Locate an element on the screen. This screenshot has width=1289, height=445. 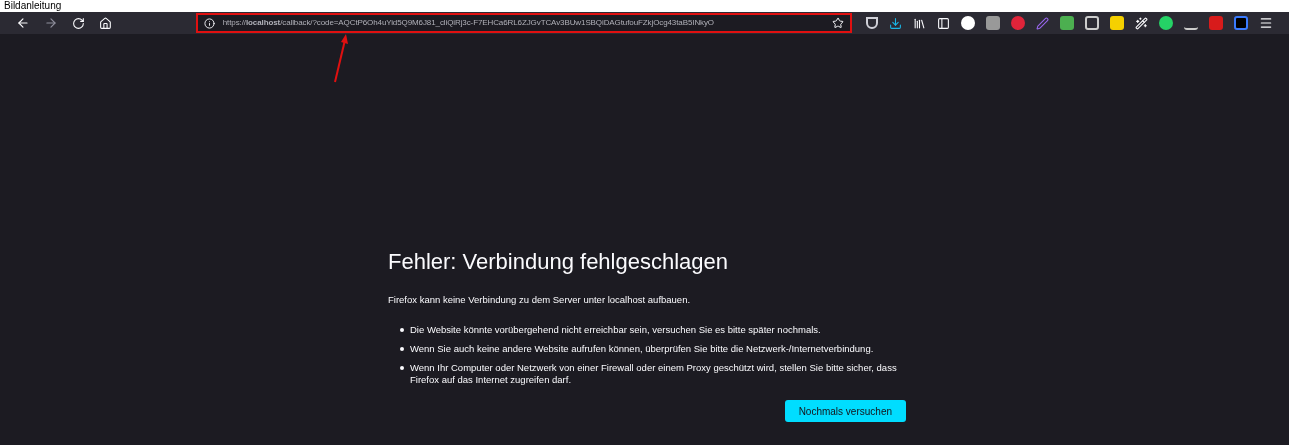
url-field: https://localhost/callback/?code=AQCtP6Oh4uYid5Q9M6J81_cliQiRj3c-F7EHCa6RL6ZJGvTCAv3BUw1SBQiDAGtufouFZkjOcg43taB5INkyO is located at coordinates (523, 23).